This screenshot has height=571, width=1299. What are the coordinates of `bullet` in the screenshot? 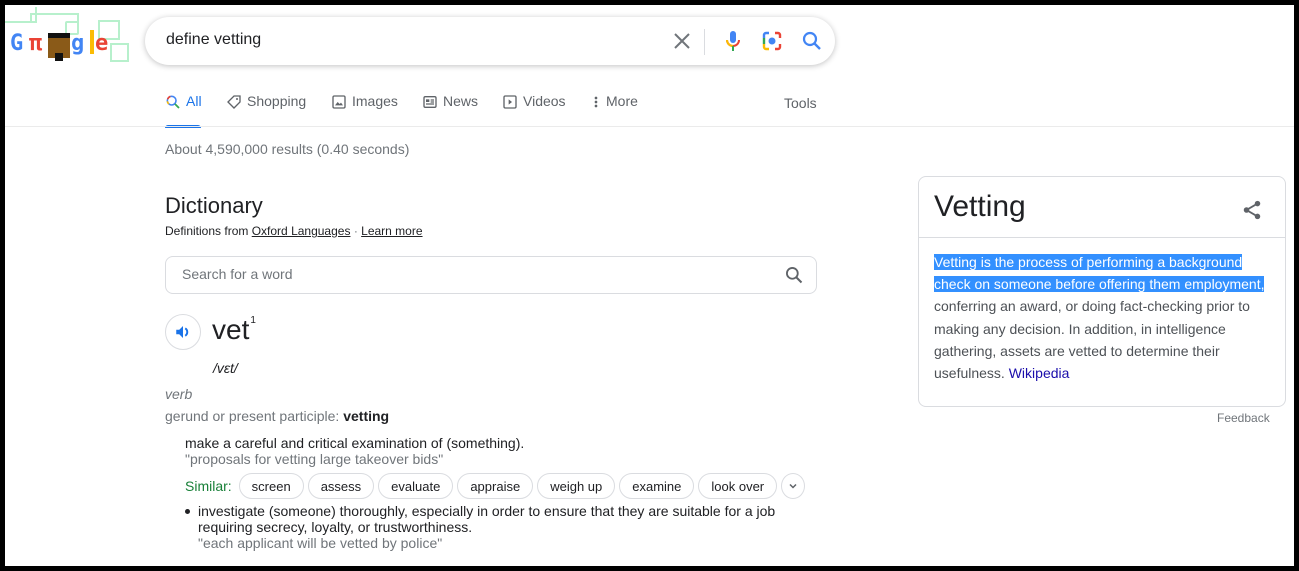 It's located at (187, 511).